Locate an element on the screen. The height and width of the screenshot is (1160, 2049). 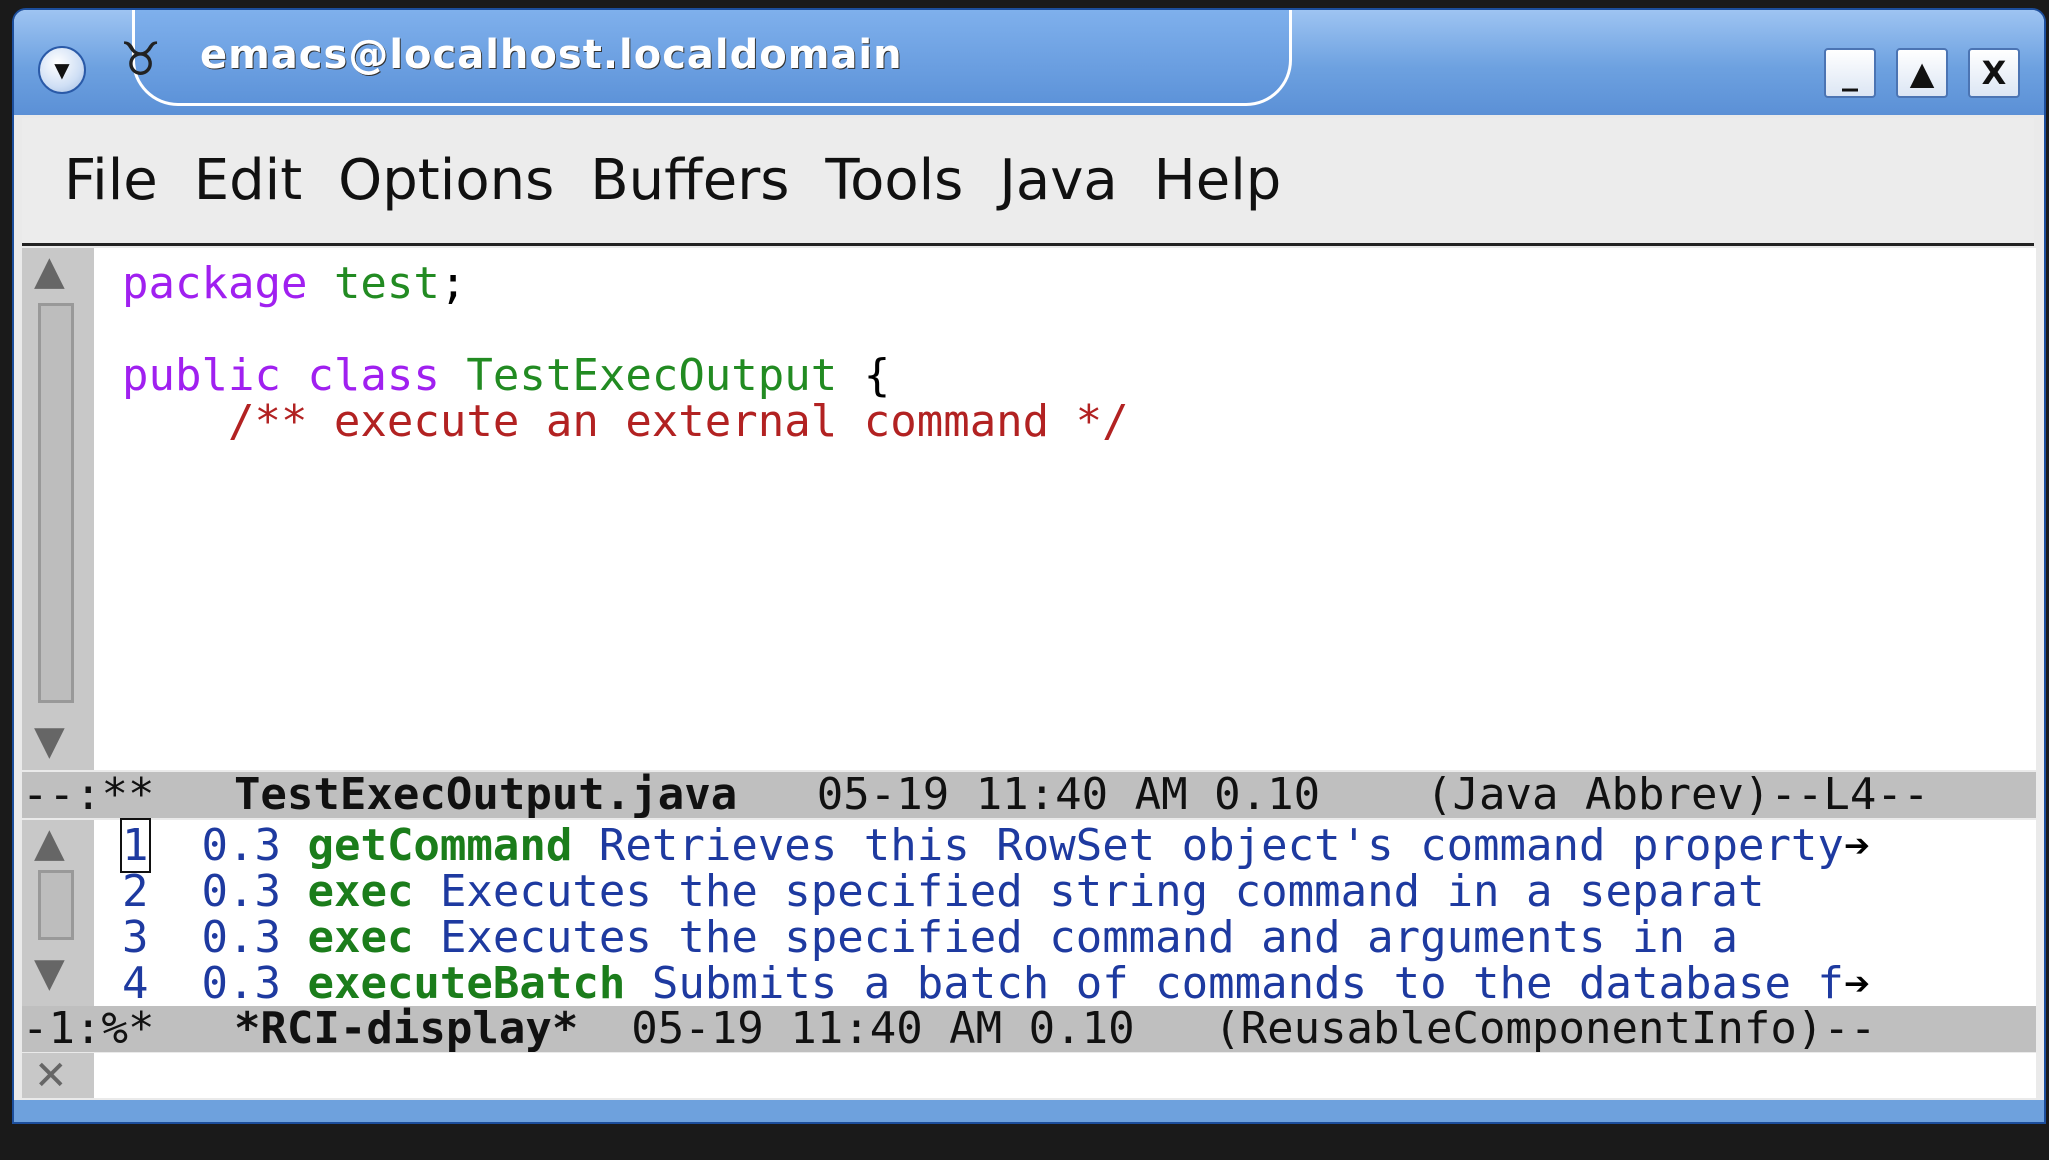
punct-brace: { is located at coordinates (877, 375).